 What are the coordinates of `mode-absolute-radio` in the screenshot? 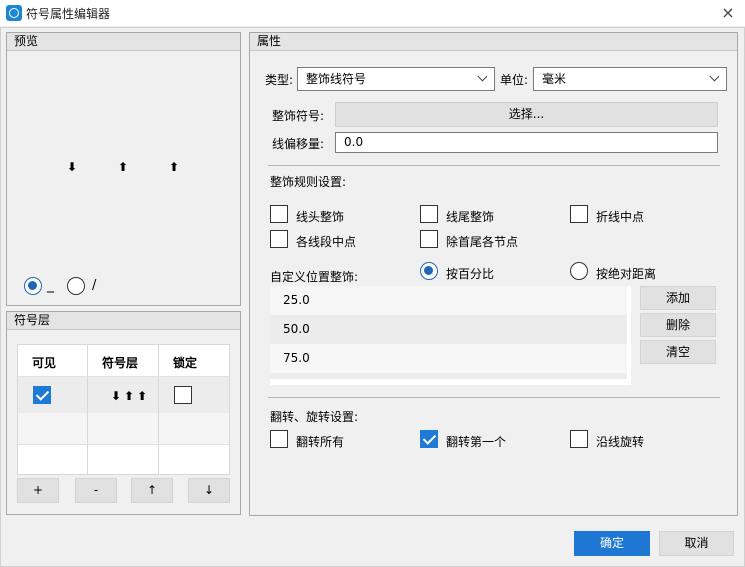 It's located at (579, 271).